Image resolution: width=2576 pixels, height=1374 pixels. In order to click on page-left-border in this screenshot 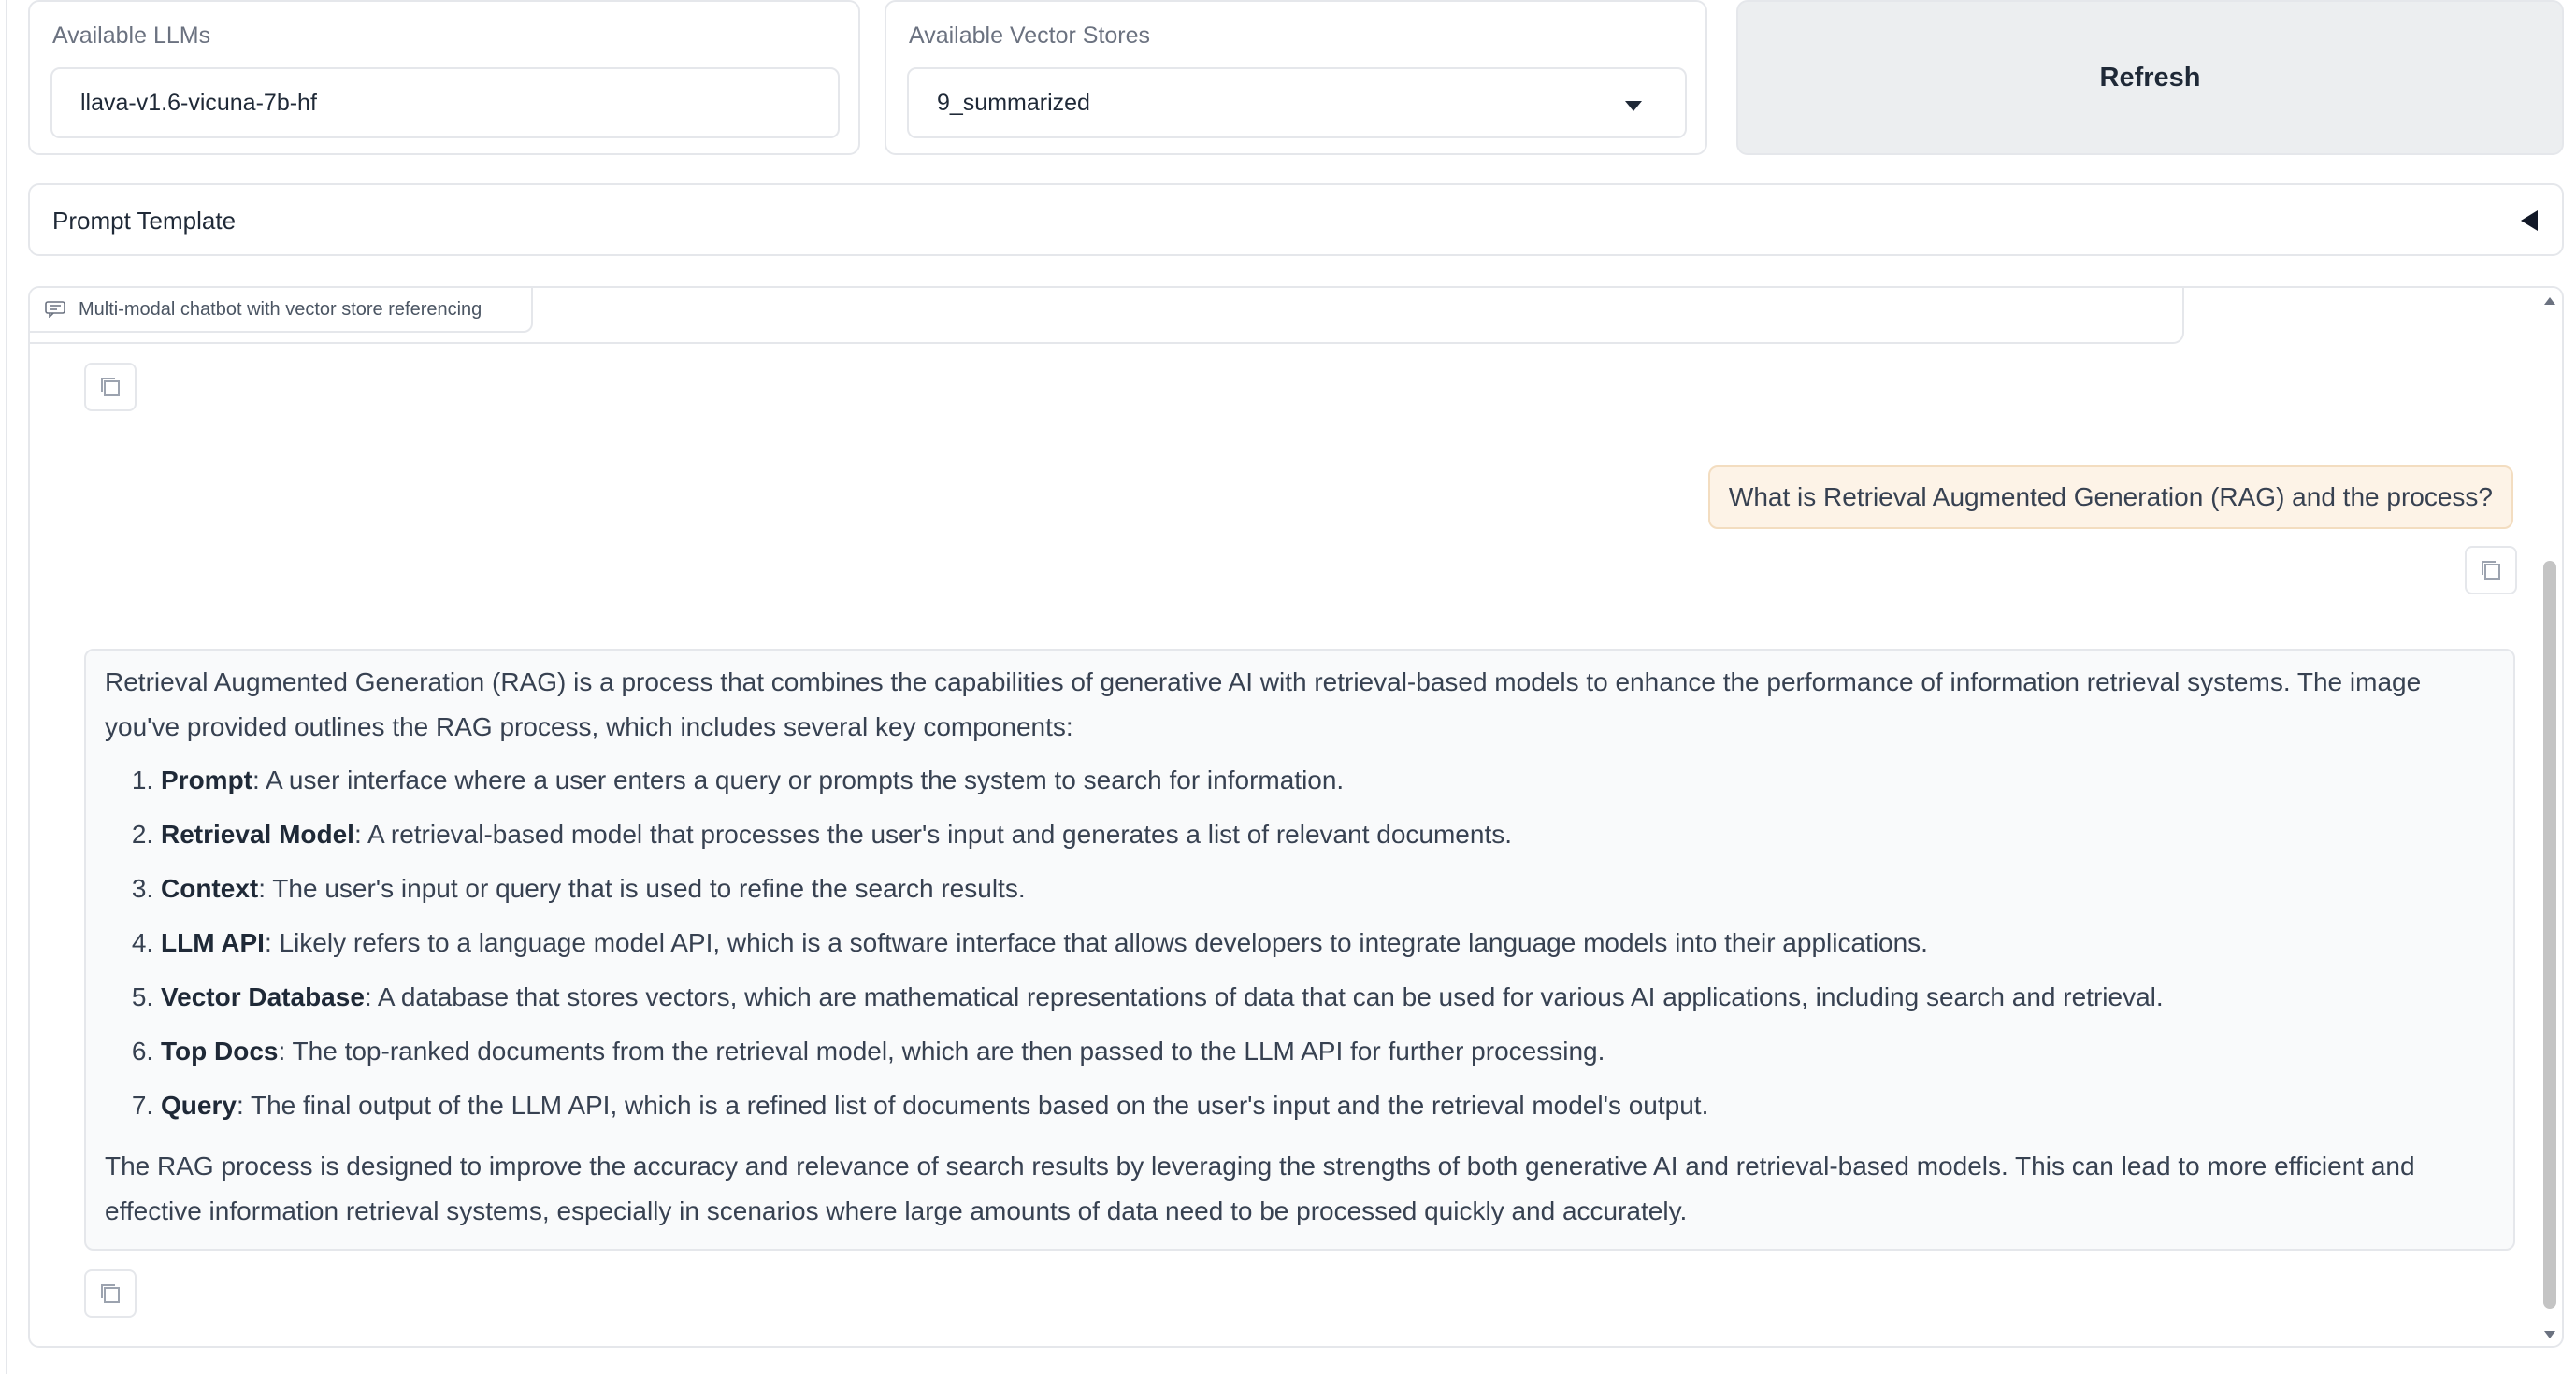, I will do `click(4, 687)`.